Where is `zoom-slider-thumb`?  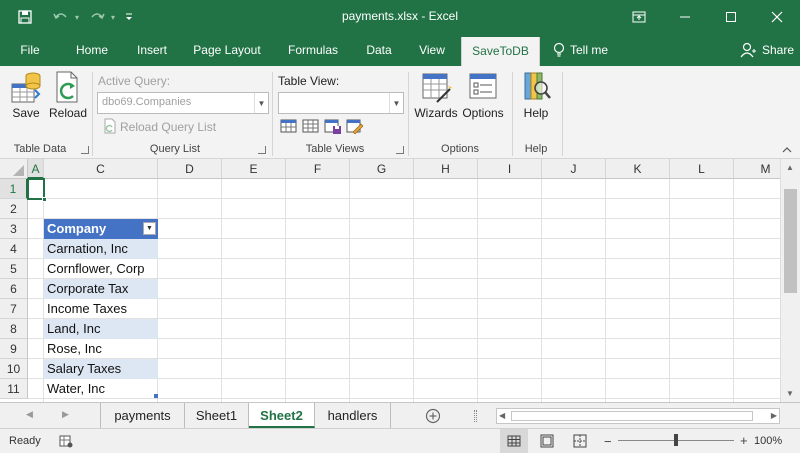
zoom-slider-thumb is located at coordinates (676, 440).